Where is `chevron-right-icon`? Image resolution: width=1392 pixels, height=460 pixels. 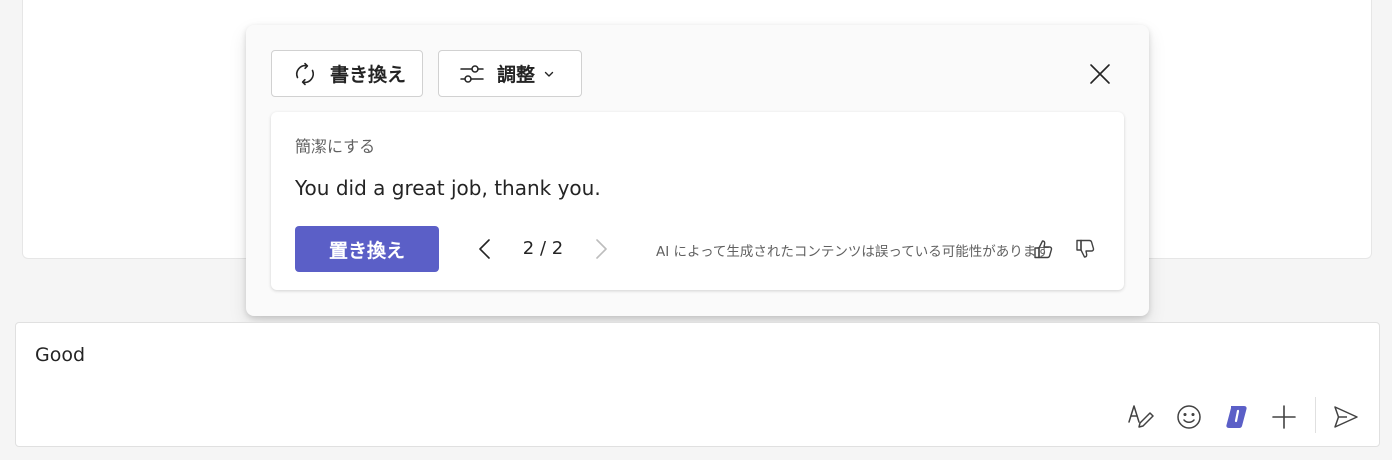
chevron-right-icon is located at coordinates (601, 249).